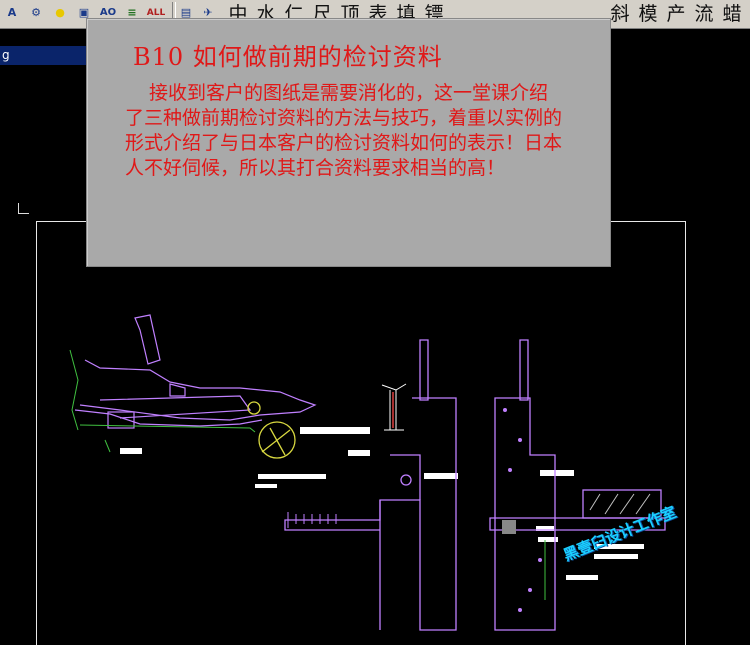 The image size is (750, 645). What do you see at coordinates (732, 14) in the screenshot?
I see `cjk-button-12: 蜡` at bounding box center [732, 14].